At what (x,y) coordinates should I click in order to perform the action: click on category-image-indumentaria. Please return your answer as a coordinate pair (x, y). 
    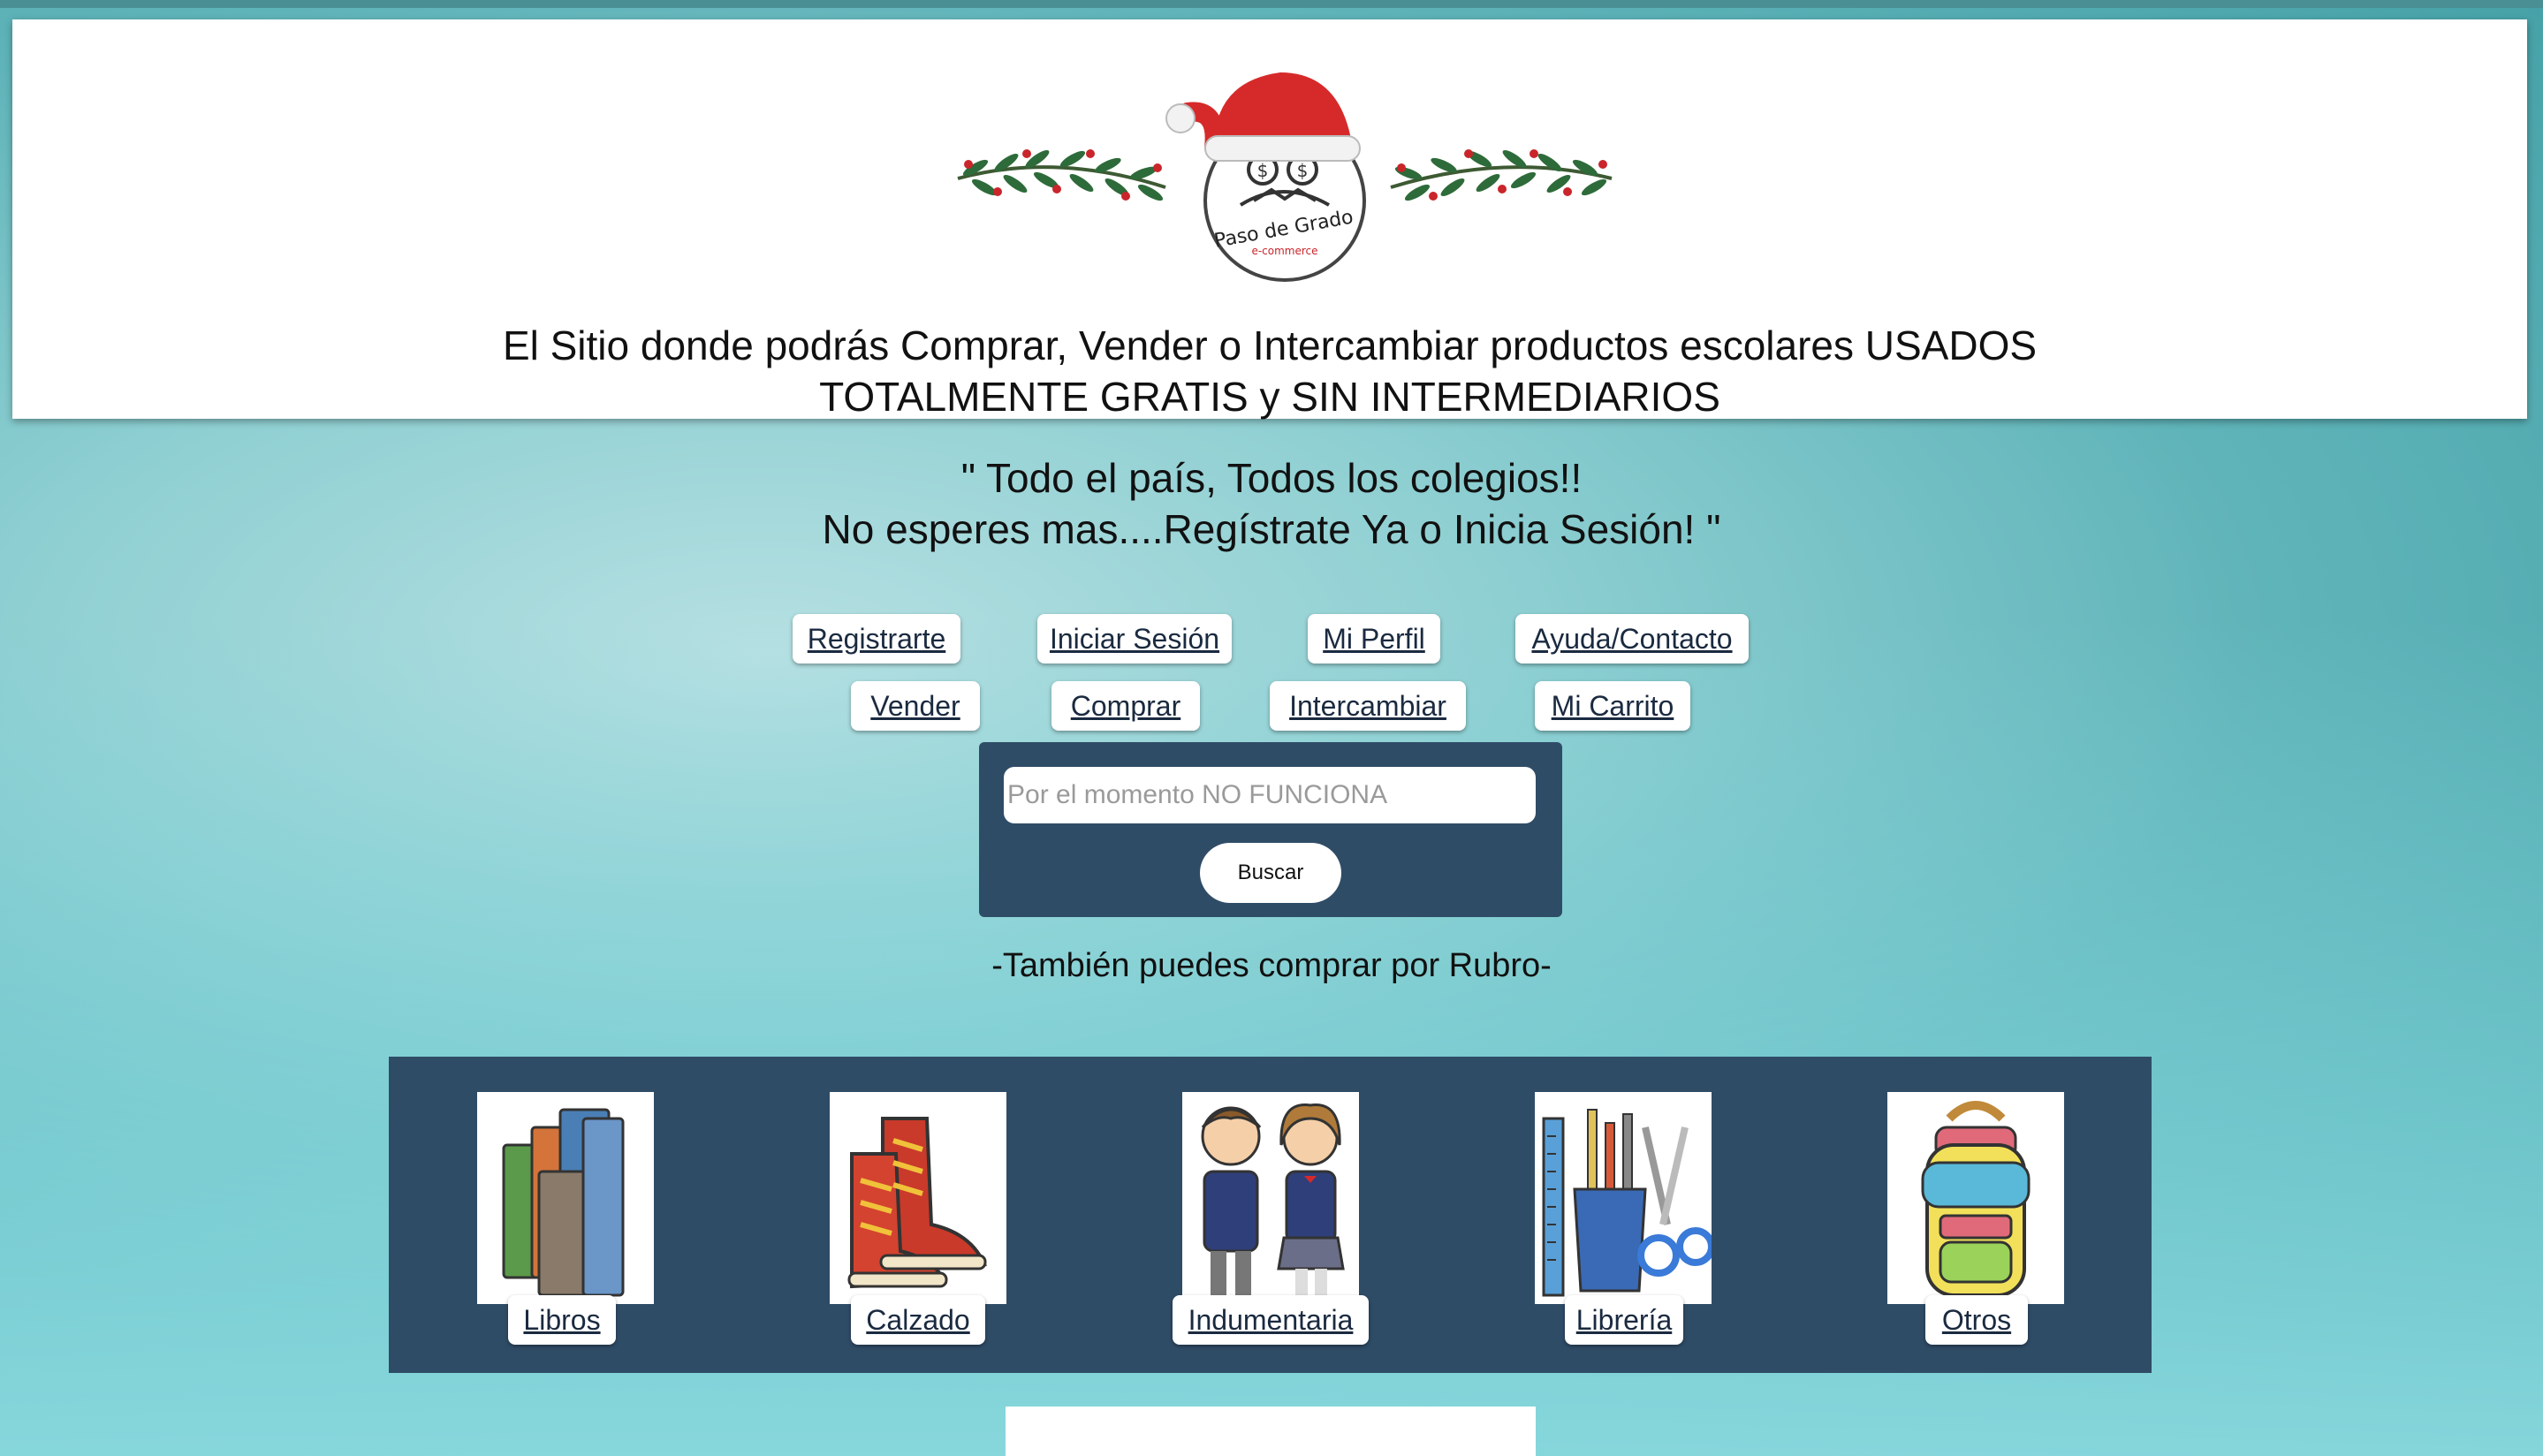
    Looking at the image, I should click on (1270, 1198).